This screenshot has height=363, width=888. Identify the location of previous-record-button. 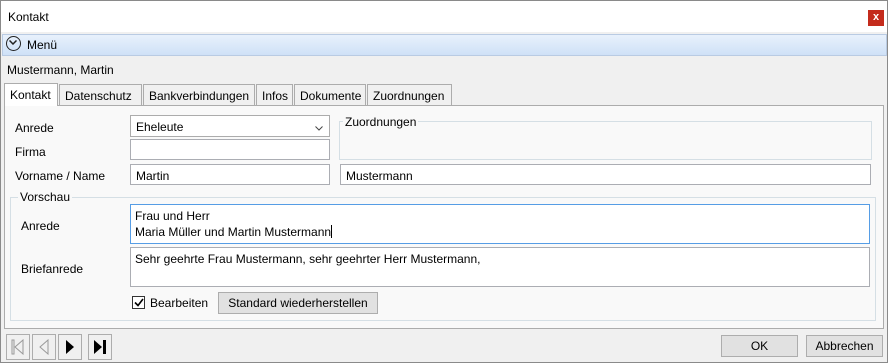
(44, 347).